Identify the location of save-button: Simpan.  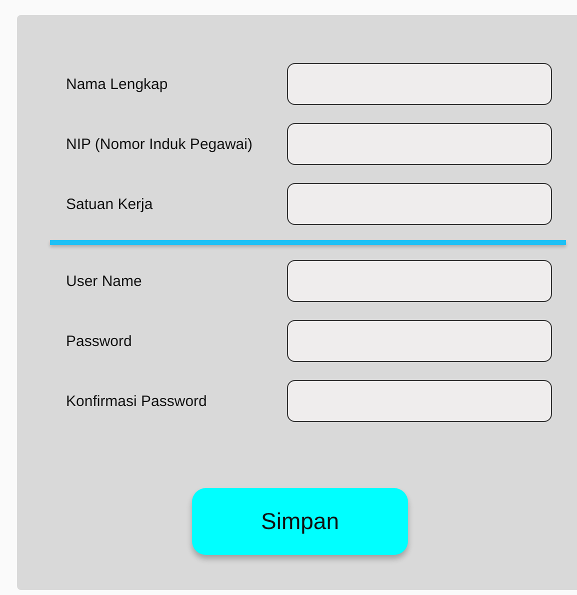
(300, 521).